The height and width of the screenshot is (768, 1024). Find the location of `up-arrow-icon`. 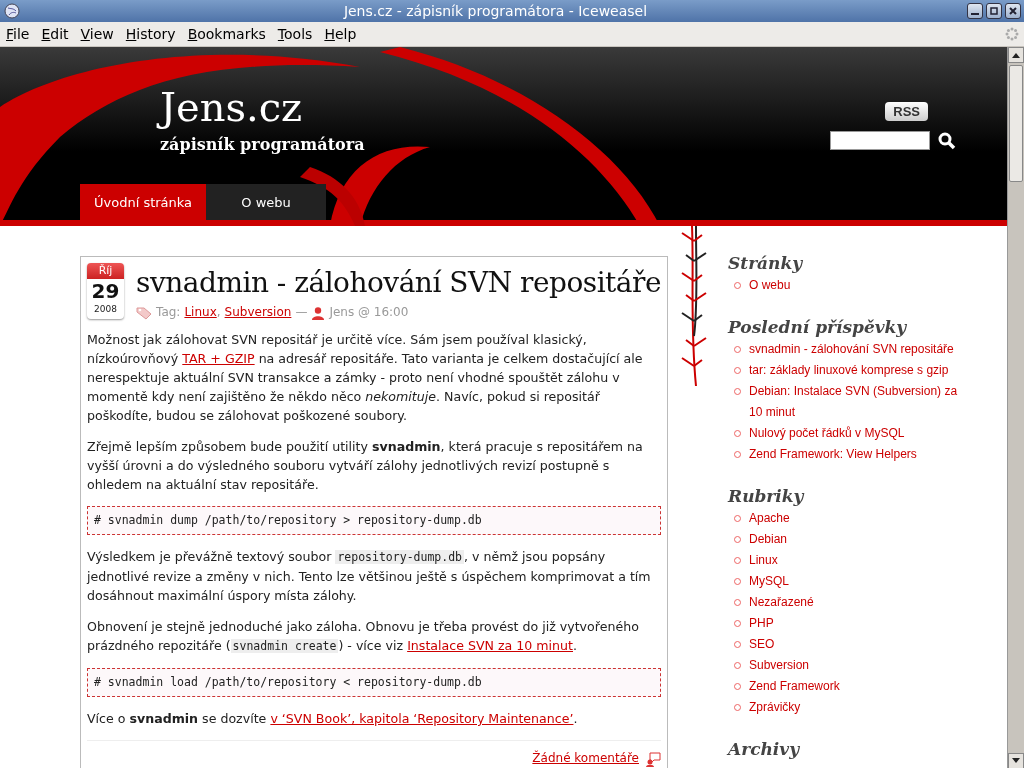

up-arrow-icon is located at coordinates (1016, 55).